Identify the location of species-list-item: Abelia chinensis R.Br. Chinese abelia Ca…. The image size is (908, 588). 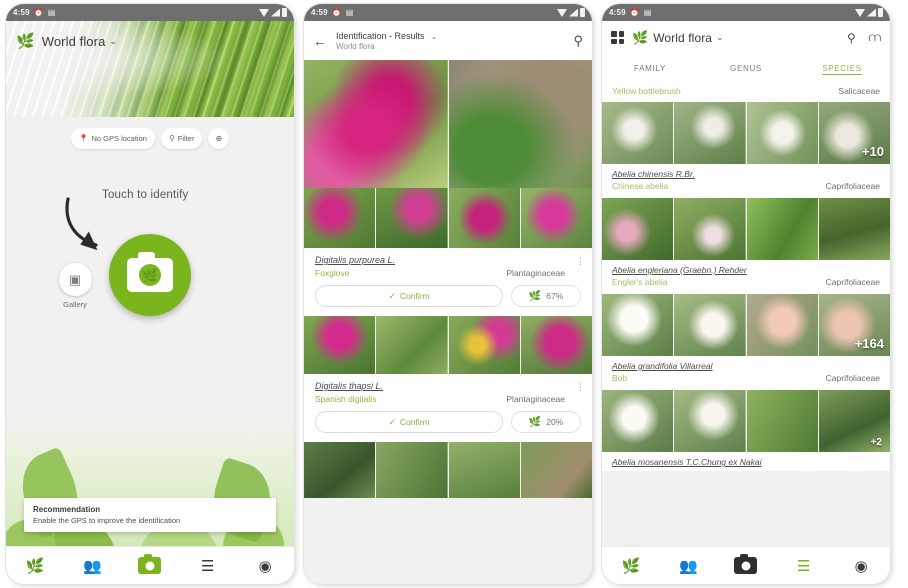
(746, 181).